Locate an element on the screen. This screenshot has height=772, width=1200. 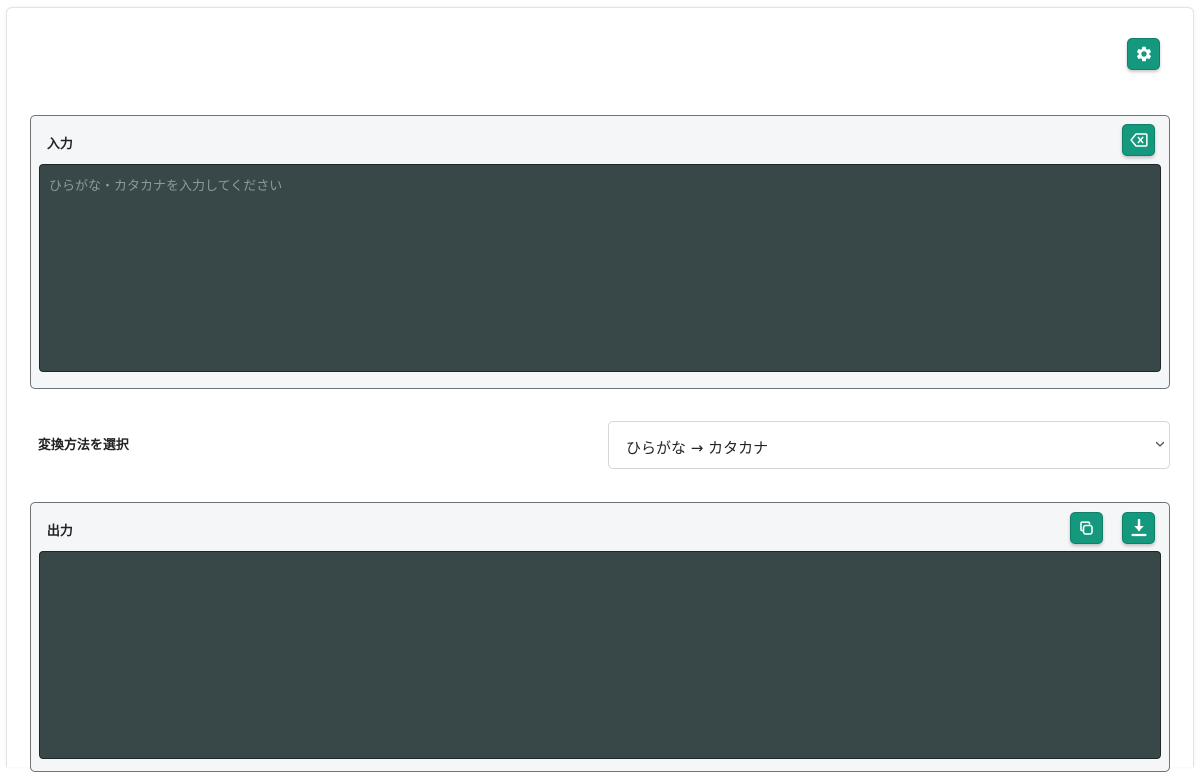
download-button is located at coordinates (1138, 528).